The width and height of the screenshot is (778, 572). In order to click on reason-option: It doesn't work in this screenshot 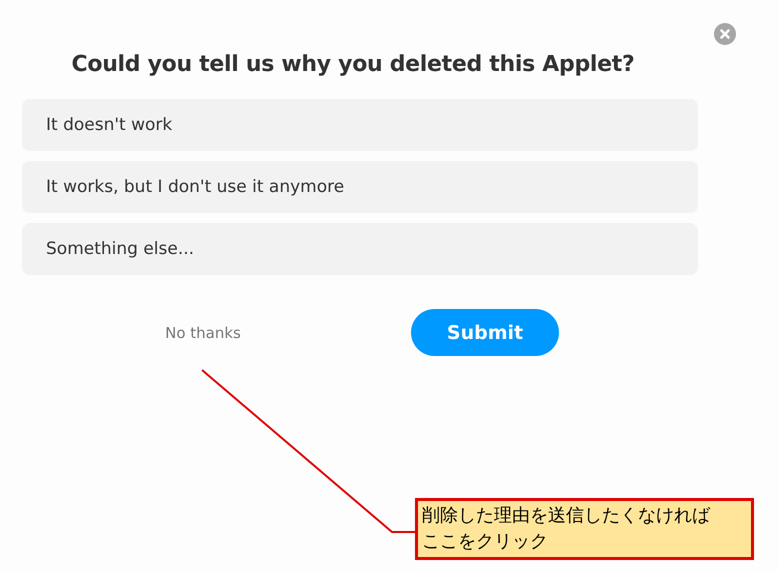, I will do `click(360, 125)`.